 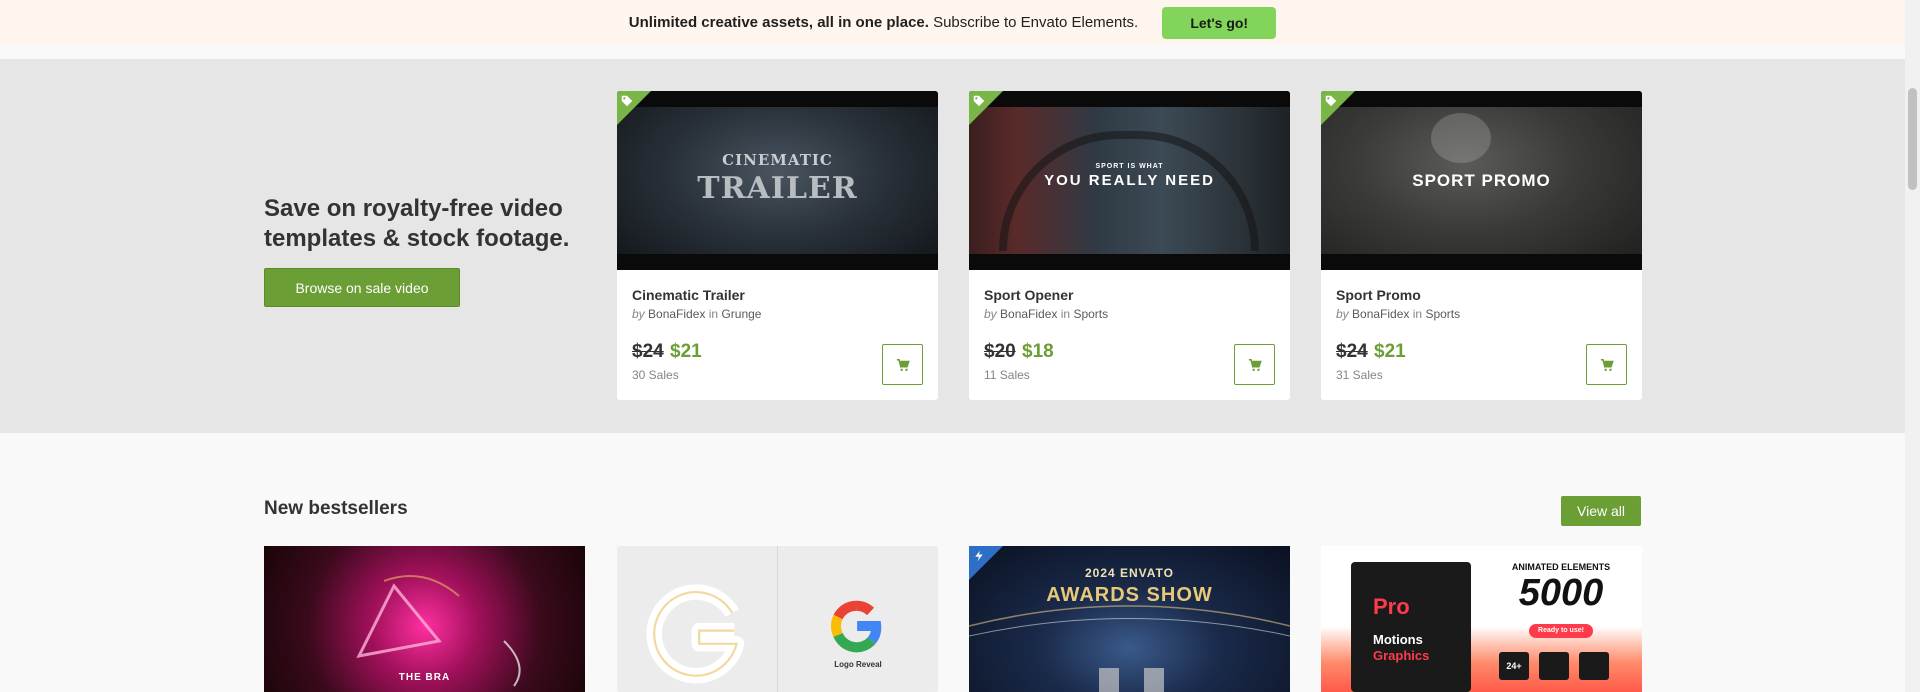 What do you see at coordinates (741, 314) in the screenshot?
I see `category-link: Grunge` at bounding box center [741, 314].